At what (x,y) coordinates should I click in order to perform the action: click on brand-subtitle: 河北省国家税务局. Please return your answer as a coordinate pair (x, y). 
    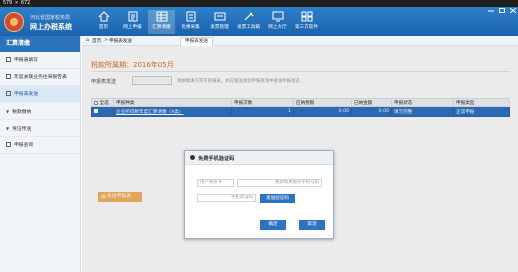
    Looking at the image, I should click on (50, 18).